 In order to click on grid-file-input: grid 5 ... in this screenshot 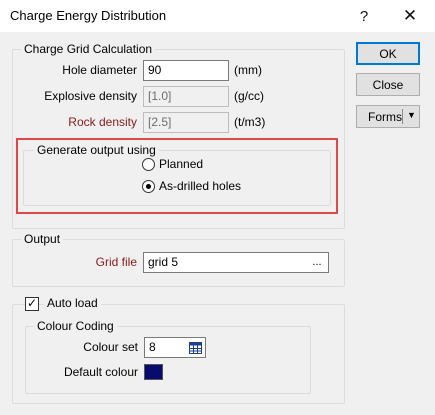, I will do `click(236, 262)`.